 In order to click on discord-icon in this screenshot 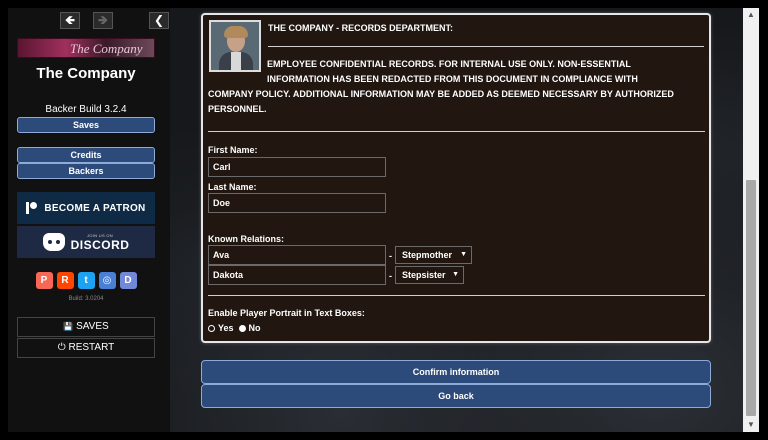, I will do `click(53, 242)`.